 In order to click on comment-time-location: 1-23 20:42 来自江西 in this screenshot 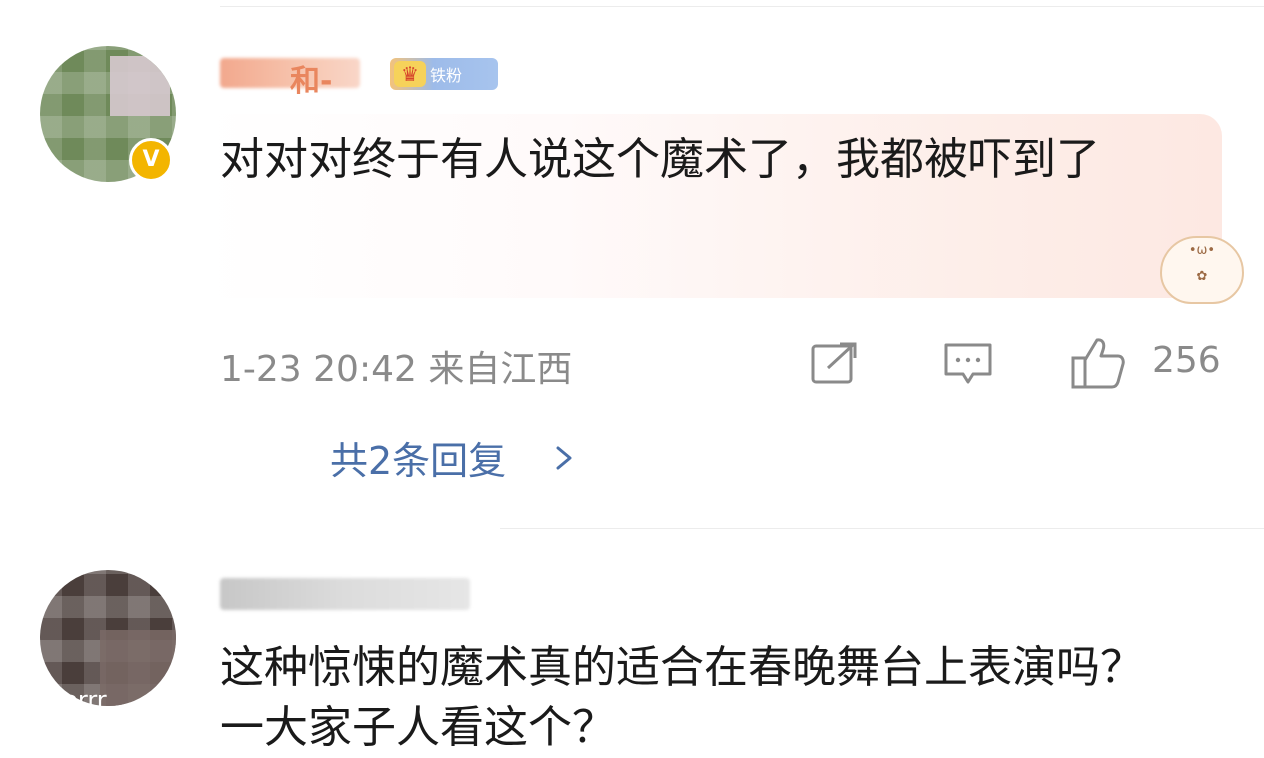, I will do `click(396, 369)`.